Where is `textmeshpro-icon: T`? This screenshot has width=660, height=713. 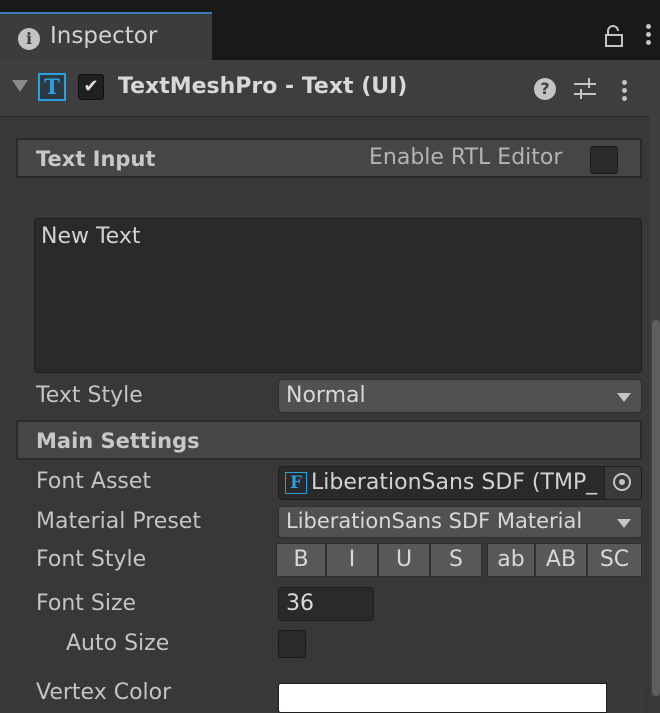
textmeshpro-icon: T is located at coordinates (52, 87).